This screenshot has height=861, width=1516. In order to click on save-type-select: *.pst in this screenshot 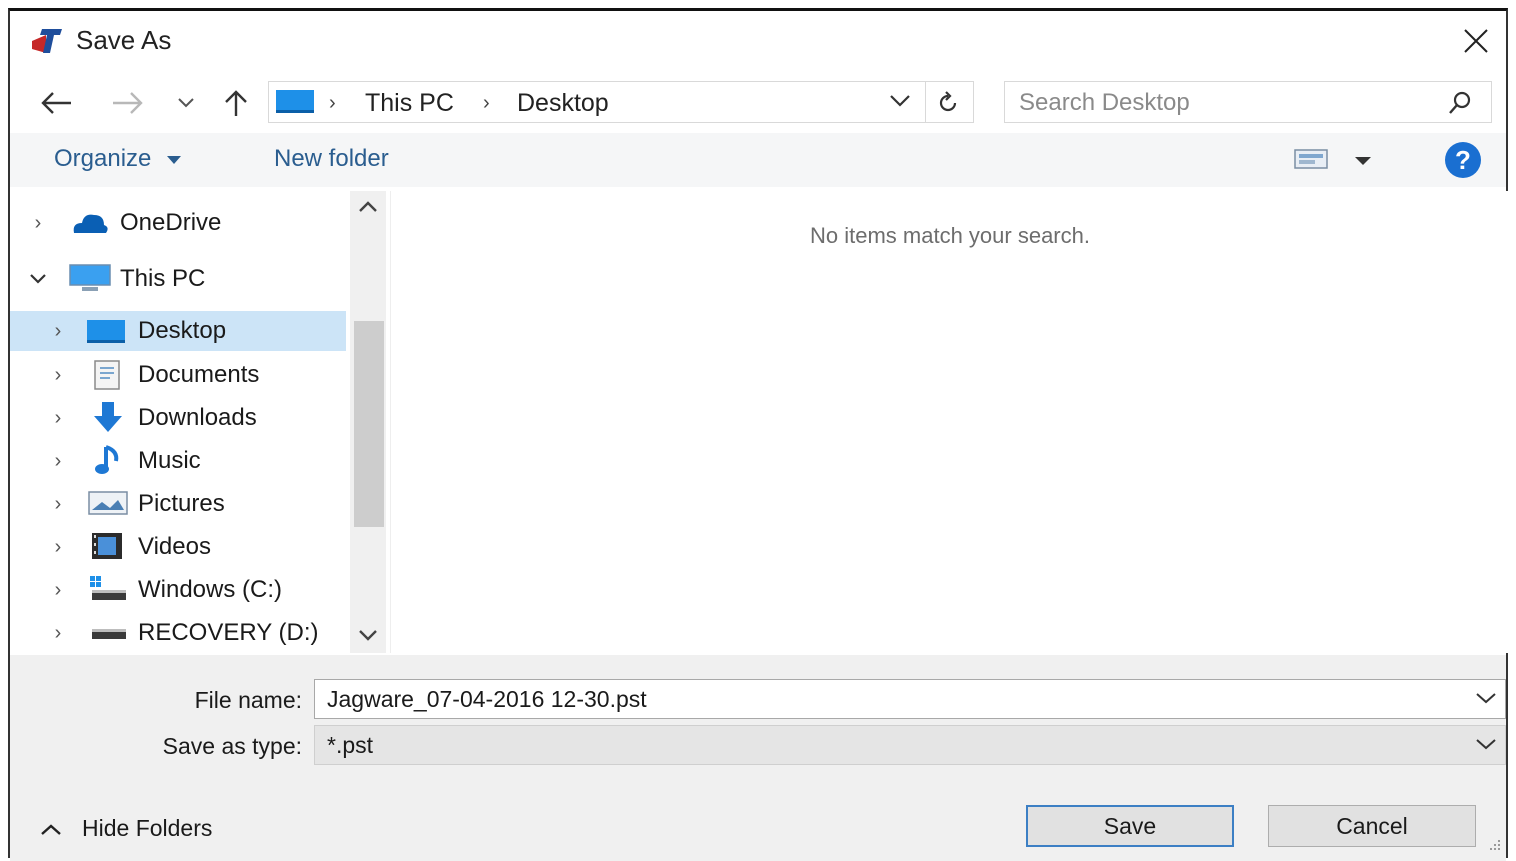, I will do `click(910, 745)`.